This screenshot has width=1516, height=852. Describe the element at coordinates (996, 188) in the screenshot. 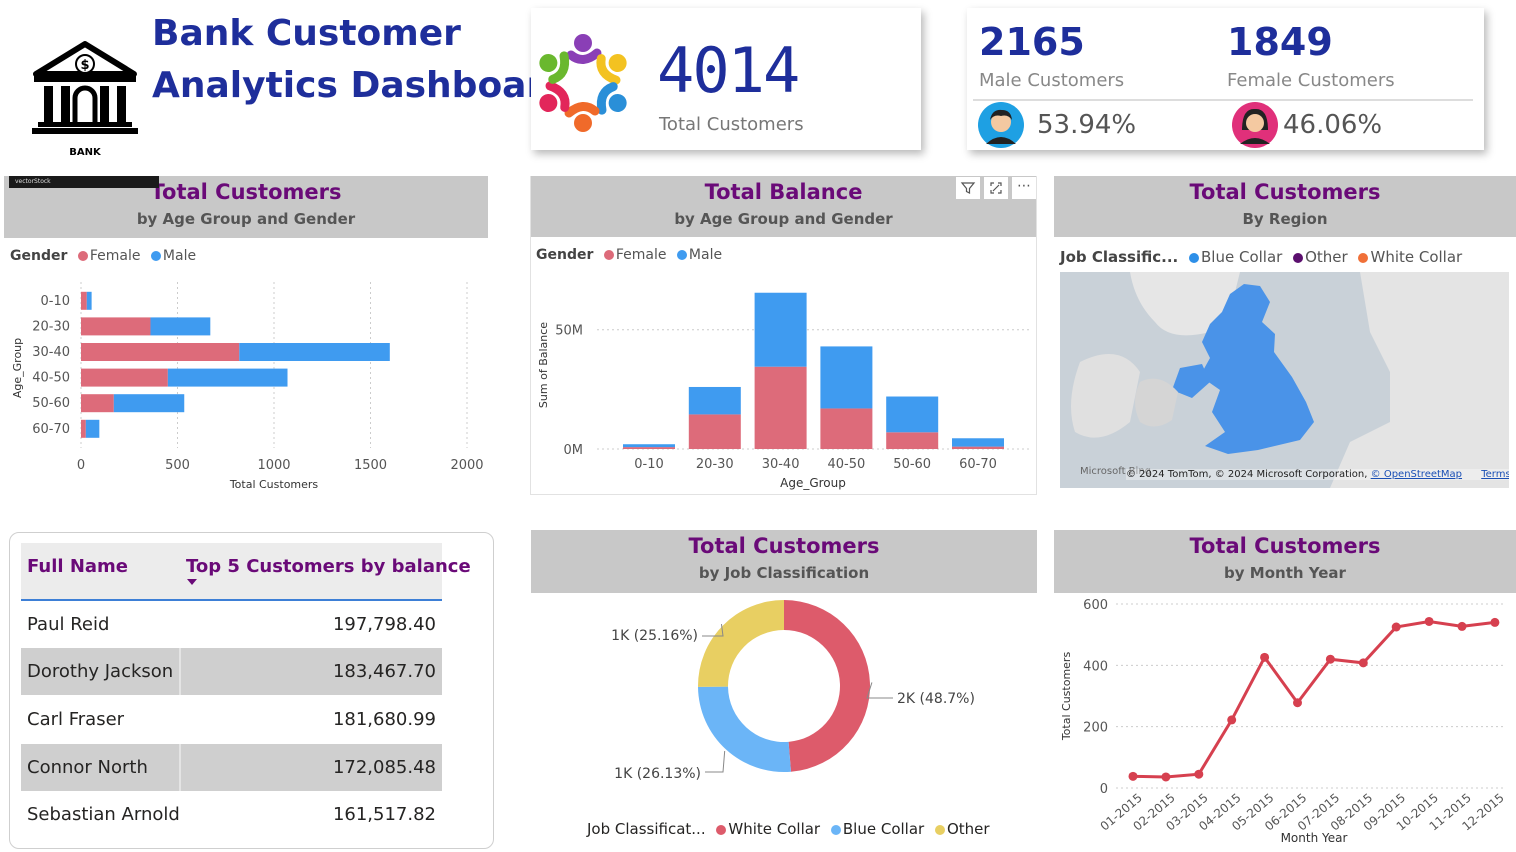

I see `focus-mode-icon` at that location.